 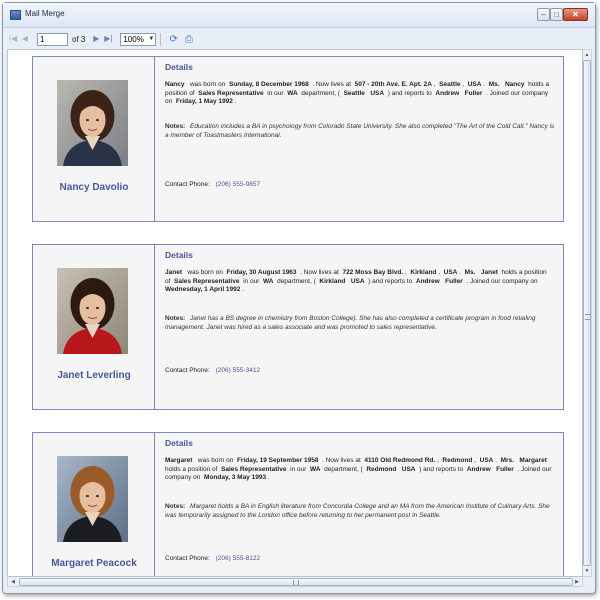 What do you see at coordinates (238, 184) in the screenshot?
I see `phone-number: (206) 555-9857` at bounding box center [238, 184].